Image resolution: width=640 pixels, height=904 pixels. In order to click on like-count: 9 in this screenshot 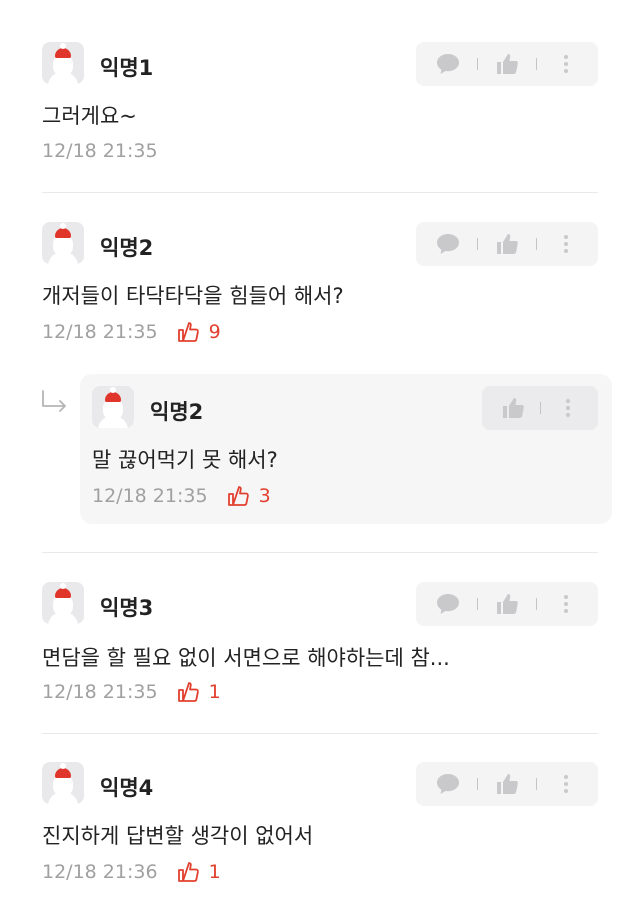, I will do `click(198, 332)`.